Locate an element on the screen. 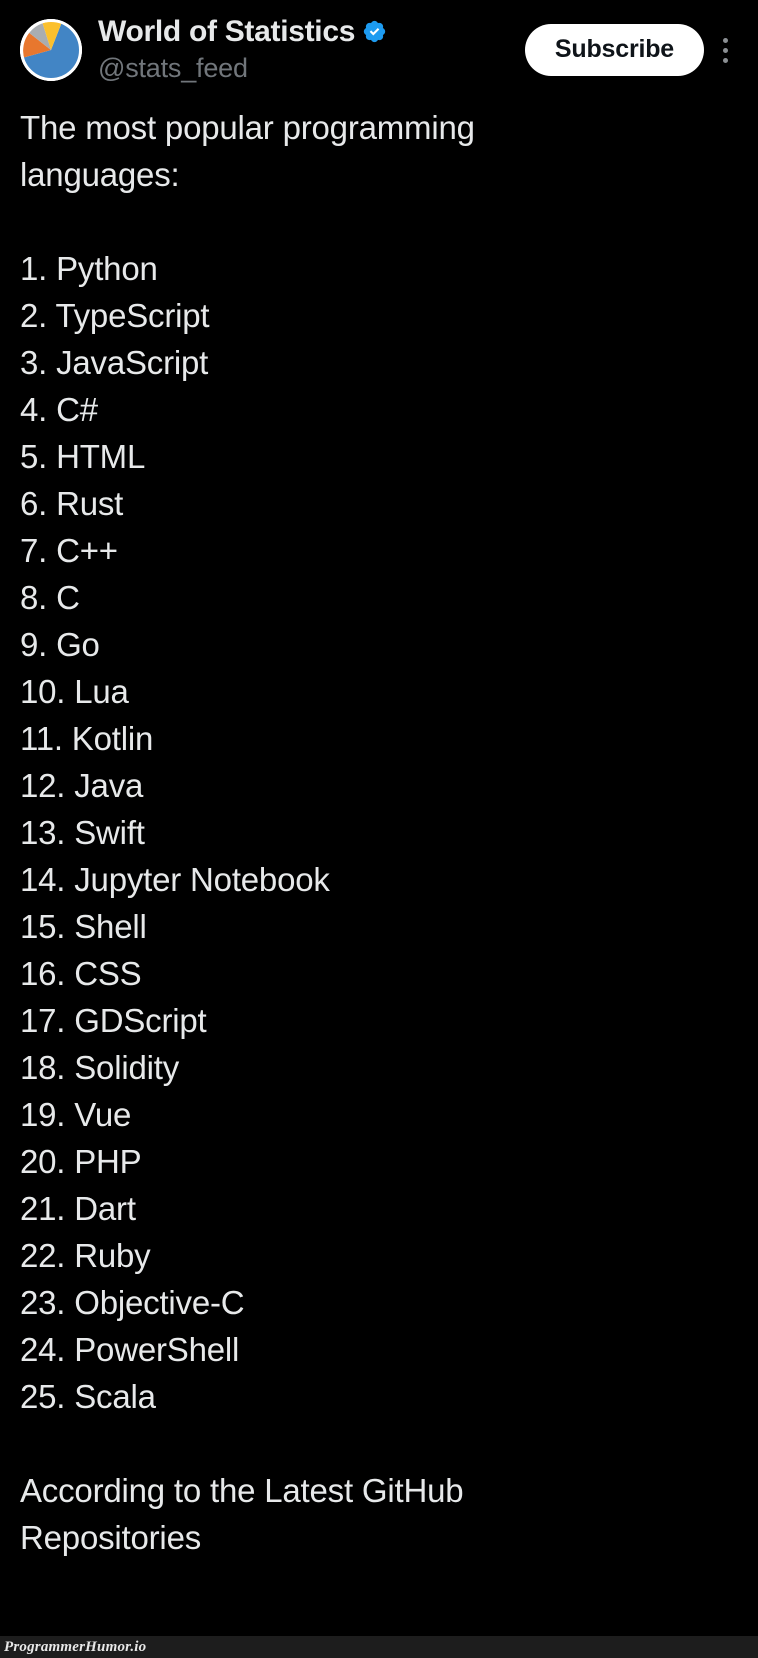 Image resolution: width=758 pixels, height=1658 pixels. tweet-line: 3. JavaScript is located at coordinates (114, 362).